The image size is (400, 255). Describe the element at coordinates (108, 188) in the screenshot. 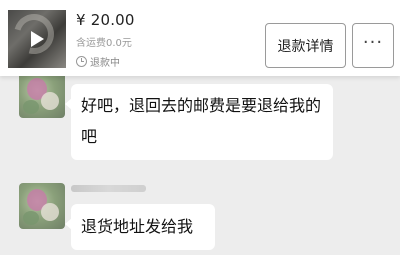

I see `sender-name-redacted` at that location.